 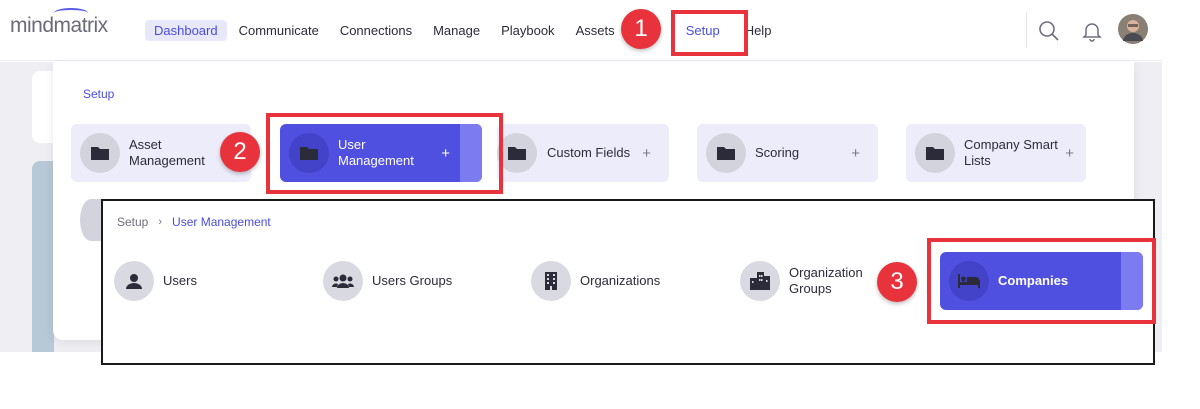 What do you see at coordinates (527, 30) in the screenshot?
I see `nav-playbook: Playbook` at bounding box center [527, 30].